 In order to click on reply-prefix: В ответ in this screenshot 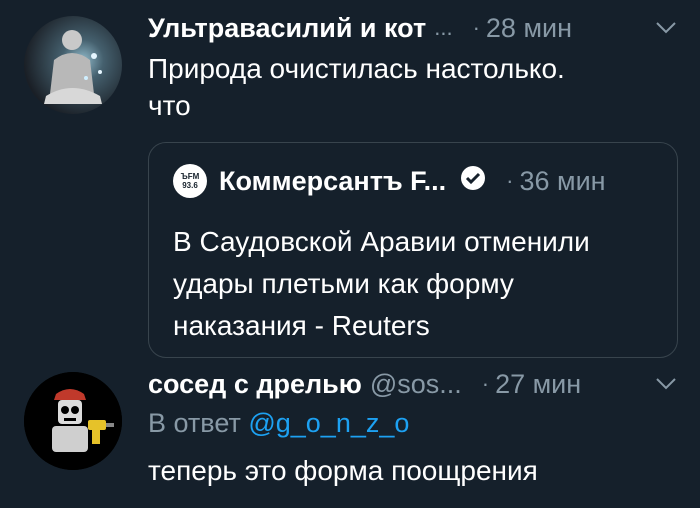, I will do `click(194, 423)`.